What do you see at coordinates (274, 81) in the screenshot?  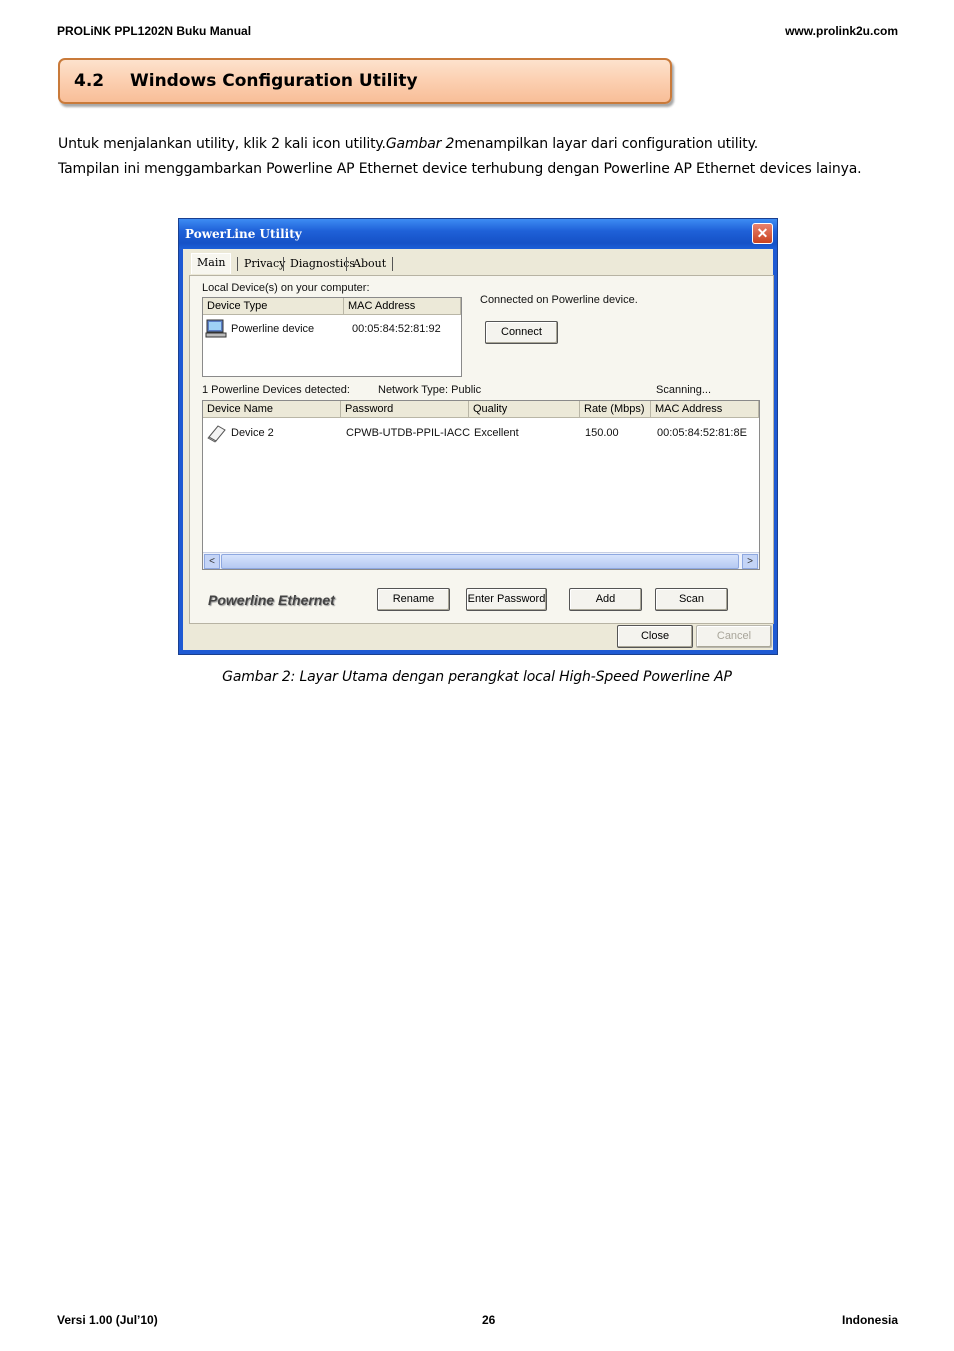 I see `section-title: Windows Configuration Utility` at bounding box center [274, 81].